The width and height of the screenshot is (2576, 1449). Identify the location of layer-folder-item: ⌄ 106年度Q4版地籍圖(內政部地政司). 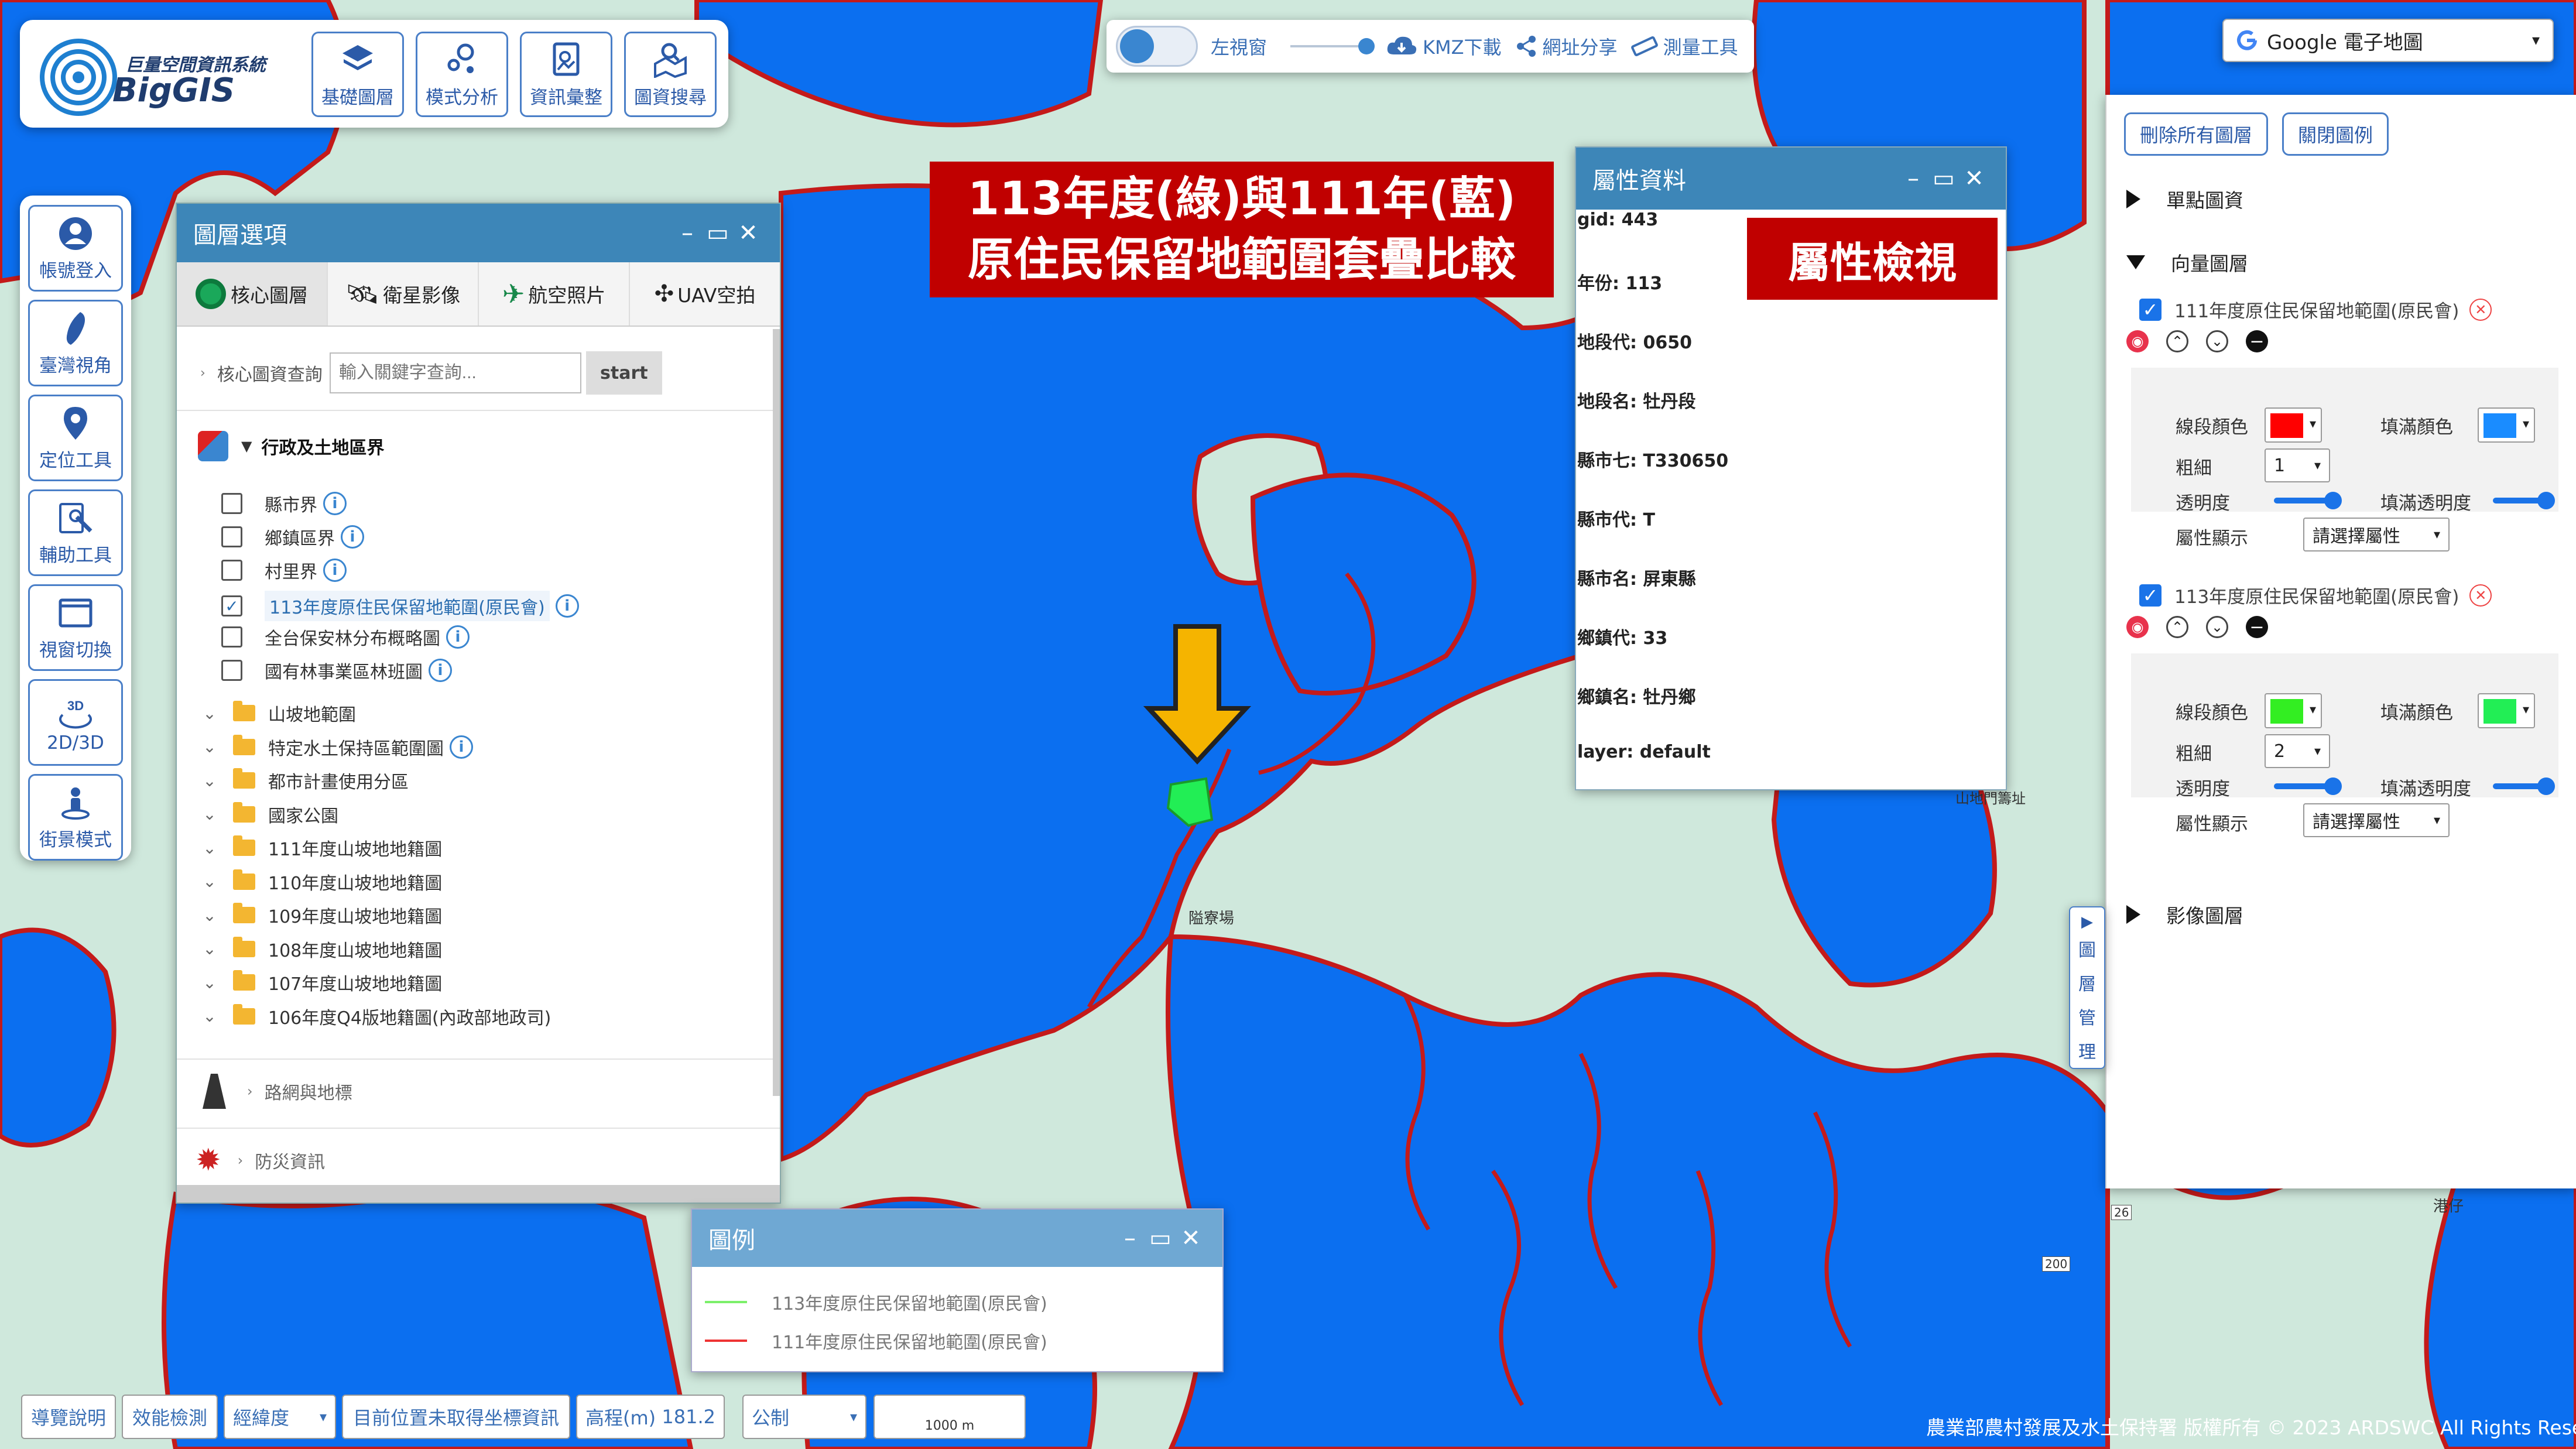
(374, 1016).